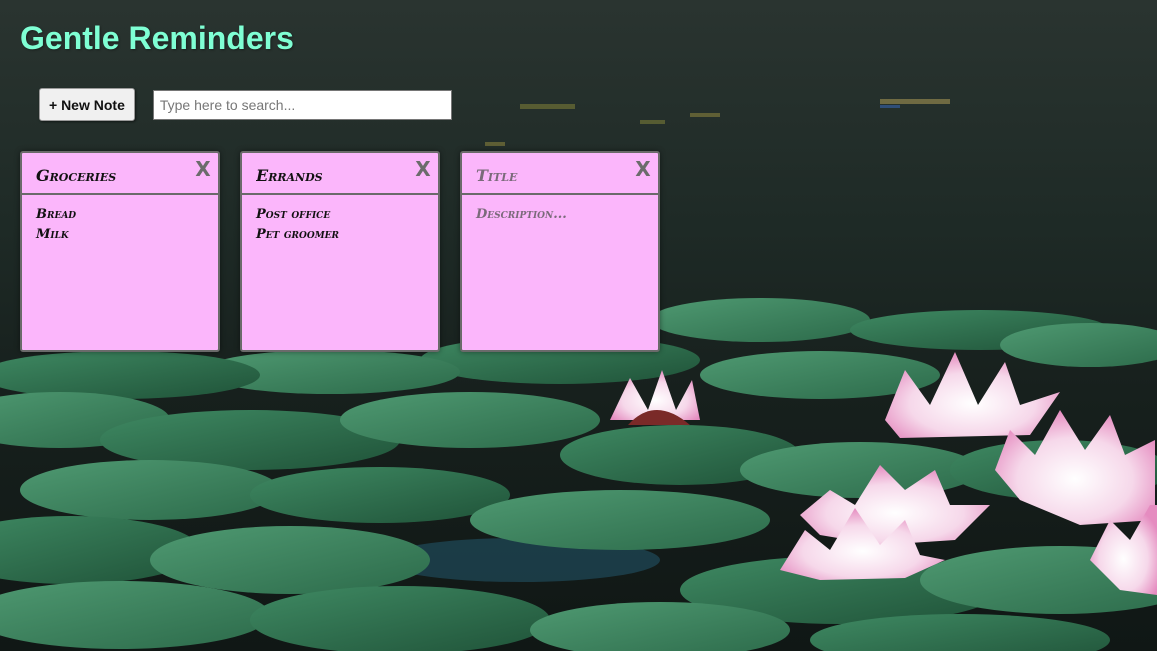 The width and height of the screenshot is (1157, 651). What do you see at coordinates (87, 104) in the screenshot?
I see `new-note-button: + New Note` at bounding box center [87, 104].